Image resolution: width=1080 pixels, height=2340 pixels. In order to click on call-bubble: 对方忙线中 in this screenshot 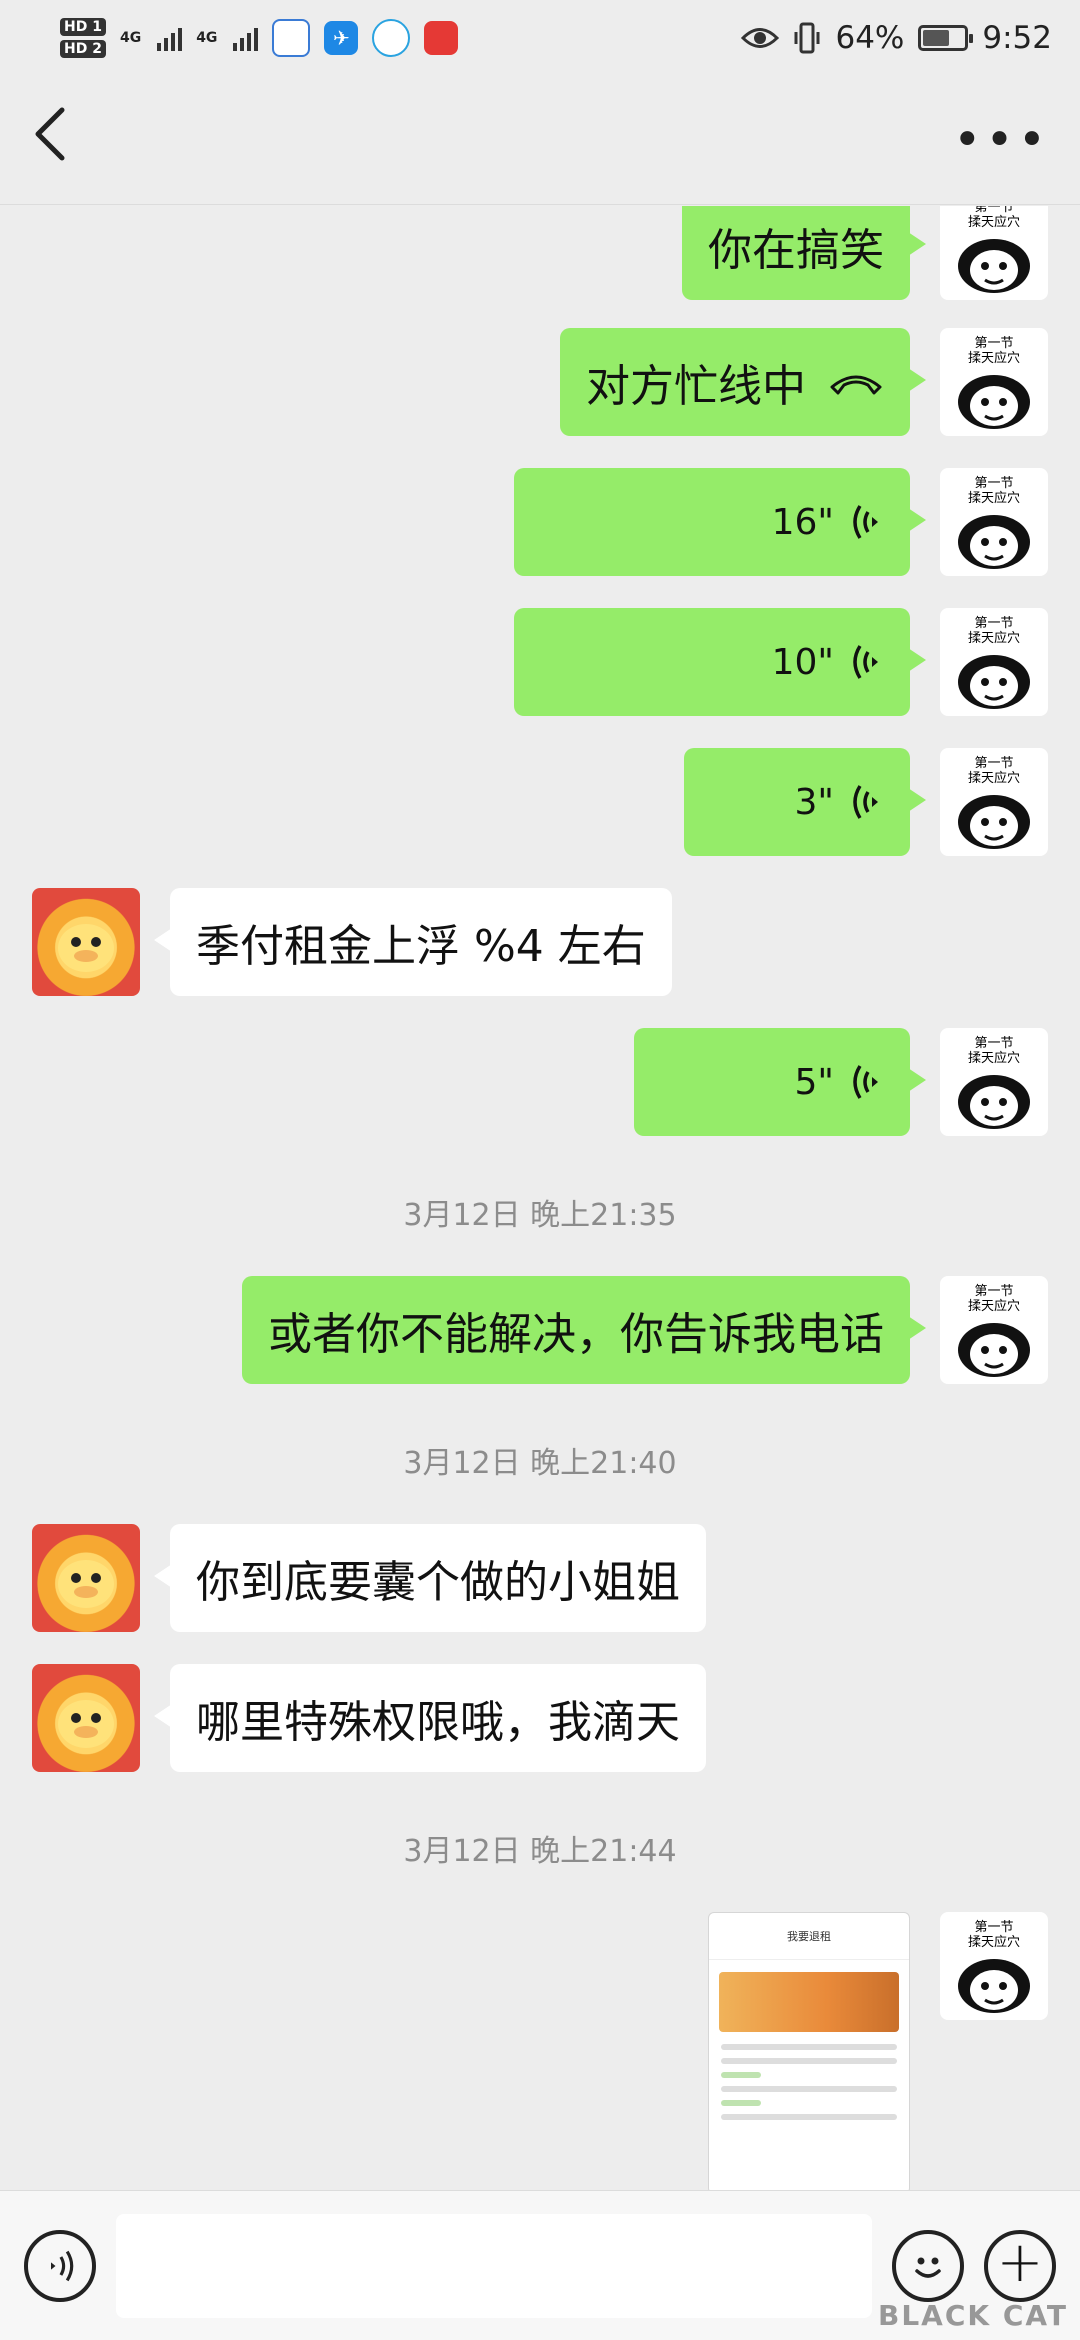, I will do `click(743, 382)`.